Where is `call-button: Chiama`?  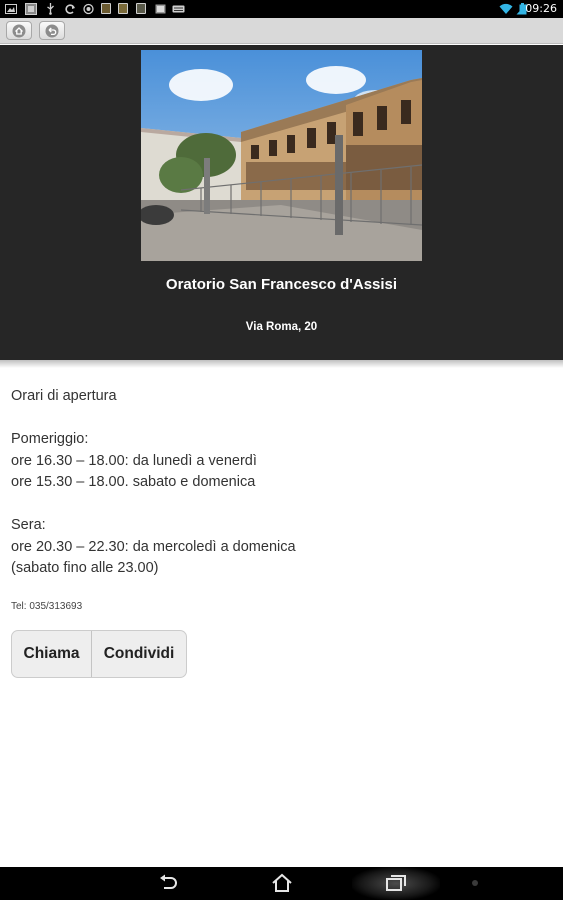
call-button: Chiama is located at coordinates (52, 654).